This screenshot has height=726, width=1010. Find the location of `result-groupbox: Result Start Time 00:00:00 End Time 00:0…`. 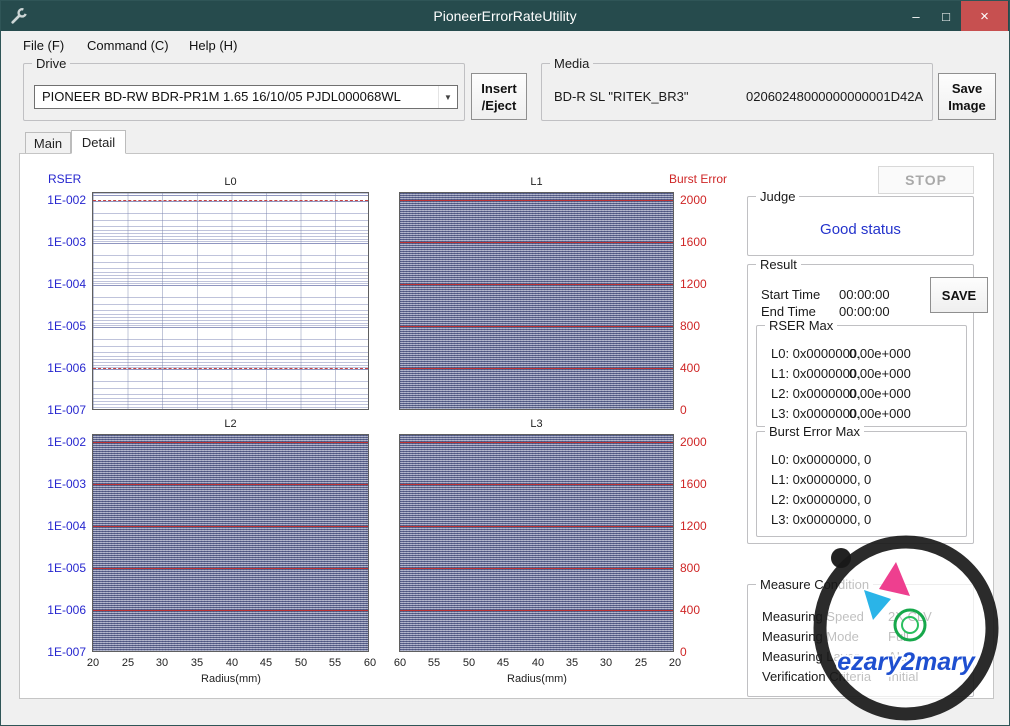

result-groupbox: Result Start Time 00:00:00 End Time 00:0… is located at coordinates (867, 400).